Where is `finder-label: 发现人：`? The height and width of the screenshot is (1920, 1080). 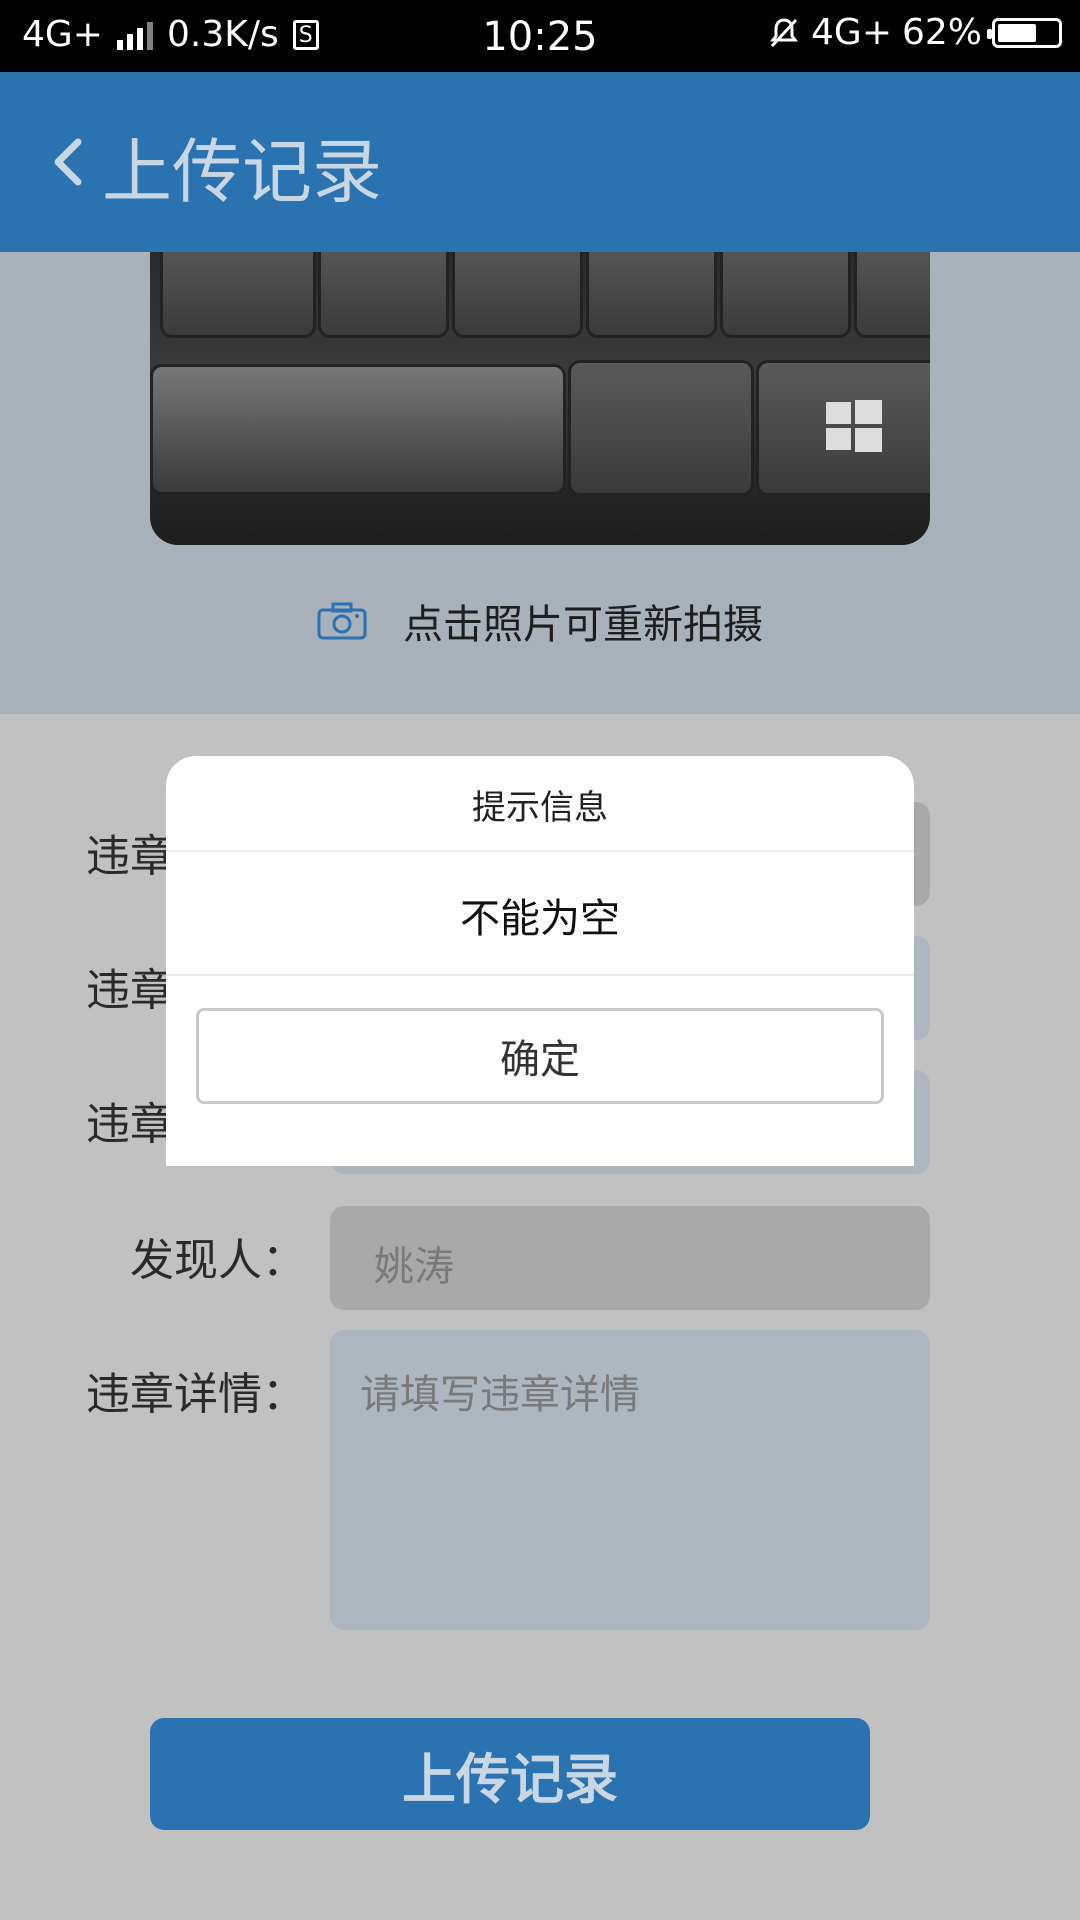
finder-label: 发现人： is located at coordinates (218, 1260).